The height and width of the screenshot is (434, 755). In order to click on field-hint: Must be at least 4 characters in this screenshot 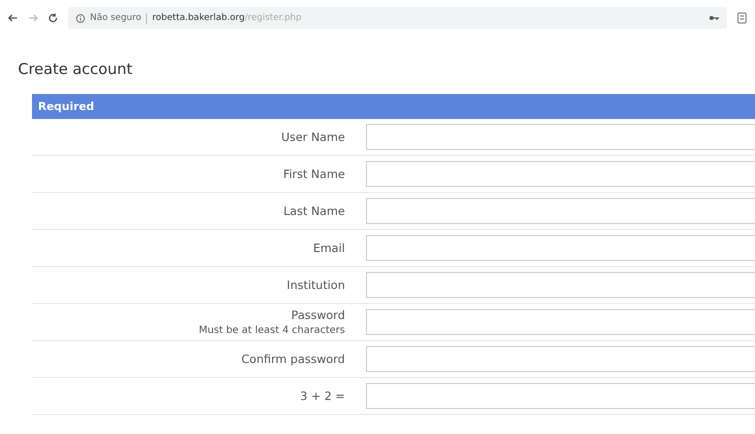, I will do `click(271, 330)`.